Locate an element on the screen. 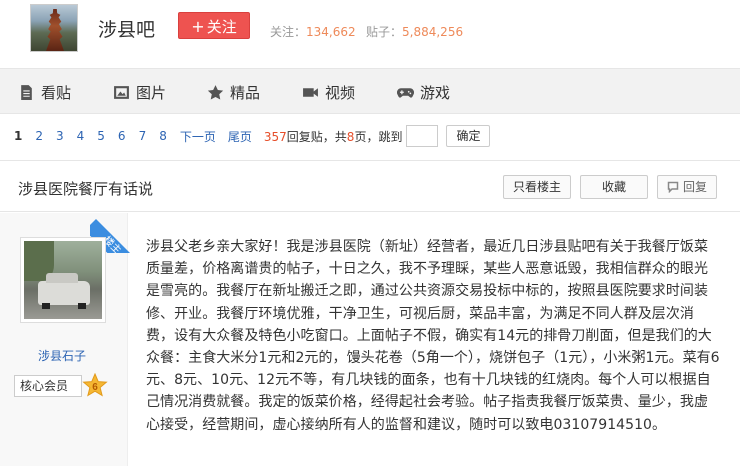 The height and width of the screenshot is (466, 740). nav-tab-label: 精品 is located at coordinates (245, 92).